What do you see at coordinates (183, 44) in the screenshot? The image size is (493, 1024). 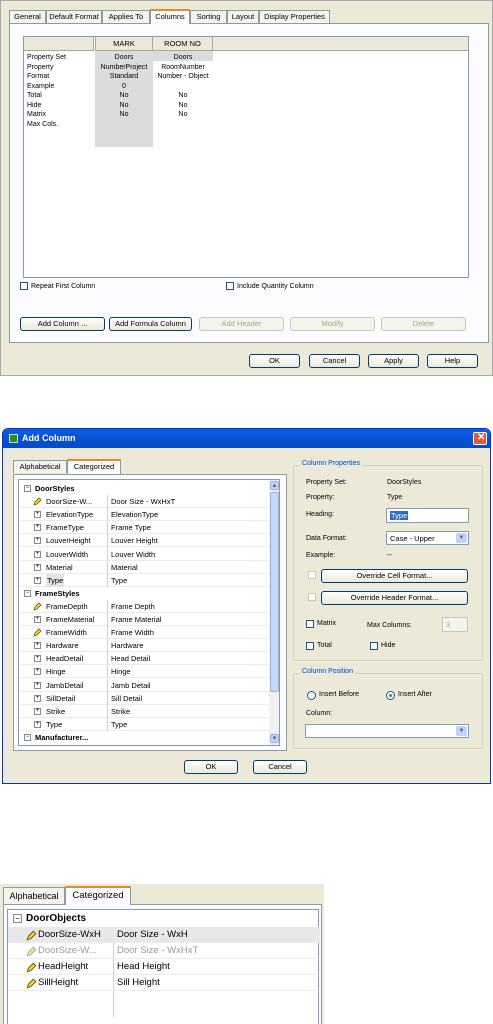 I see `column-header-room-no: ROOM NO` at bounding box center [183, 44].